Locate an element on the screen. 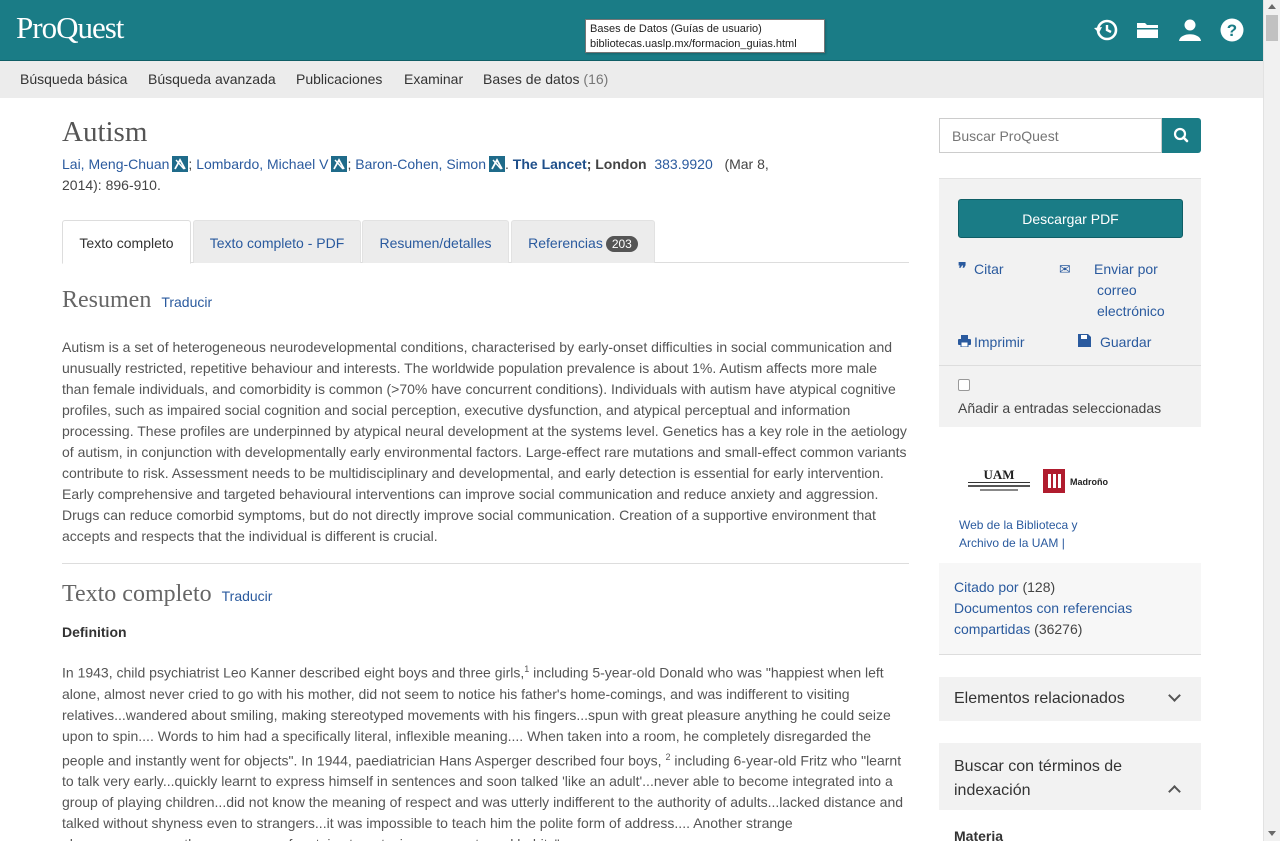  tab-references-label: Referencias is located at coordinates (565, 243).